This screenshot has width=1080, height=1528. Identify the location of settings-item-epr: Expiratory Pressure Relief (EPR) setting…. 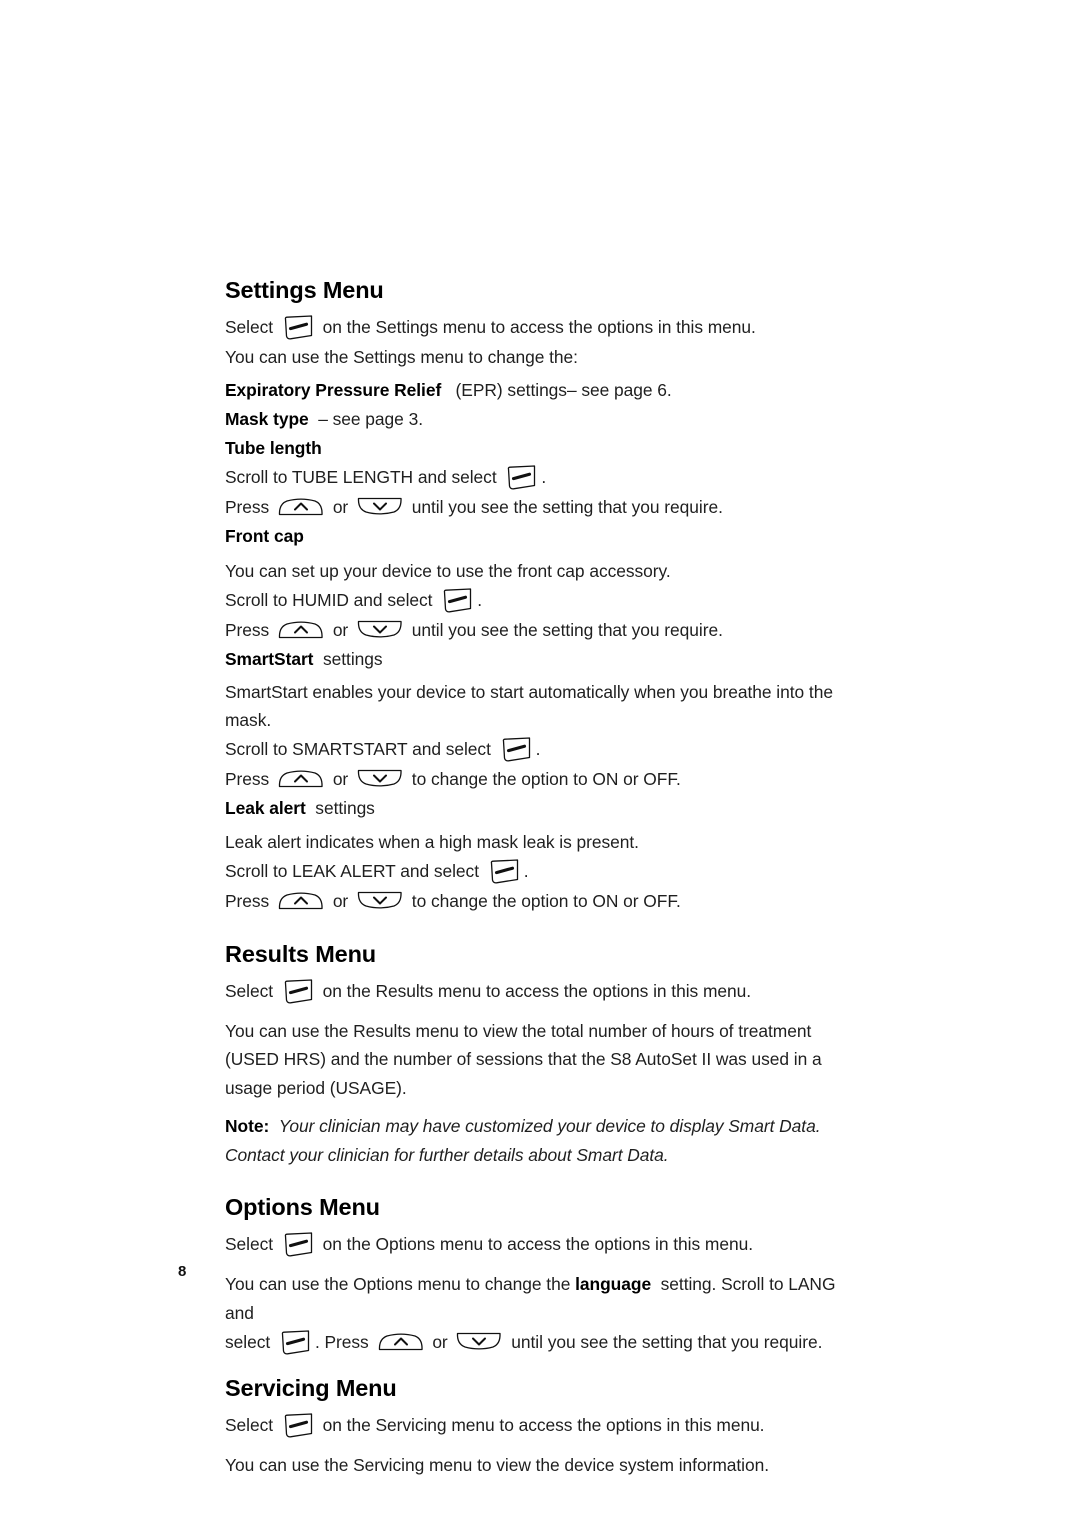
(545, 390).